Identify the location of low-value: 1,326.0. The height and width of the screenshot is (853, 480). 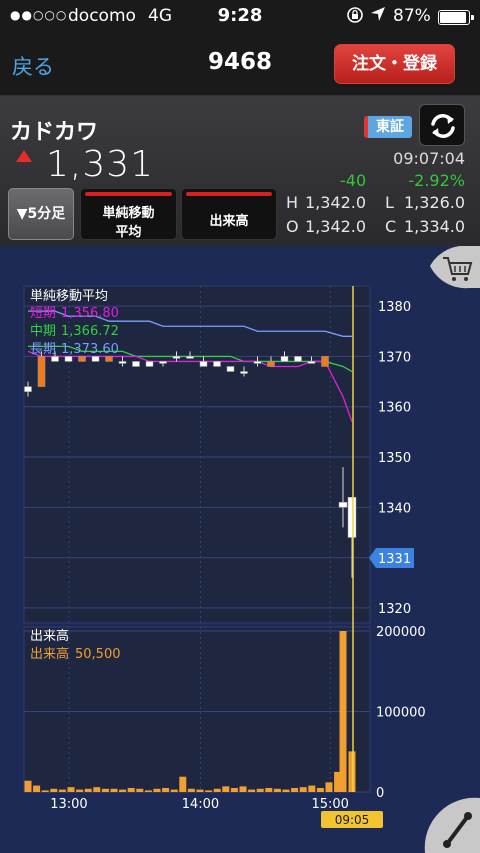
(435, 202).